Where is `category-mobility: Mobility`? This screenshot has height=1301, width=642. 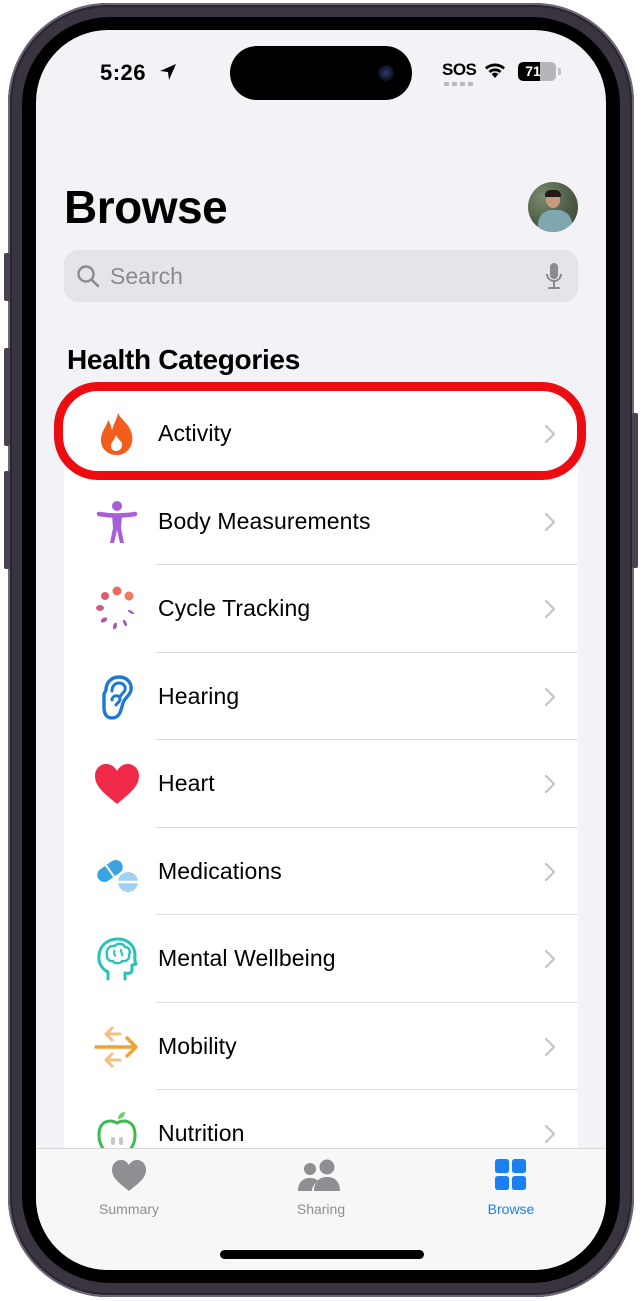 category-mobility: Mobility is located at coordinates (321, 1046).